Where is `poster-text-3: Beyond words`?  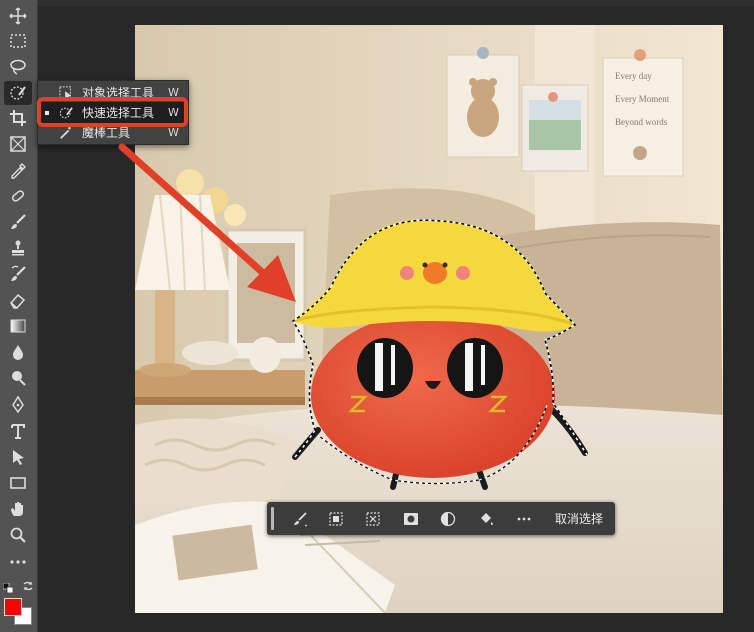 poster-text-3: Beyond words is located at coordinates (641, 122).